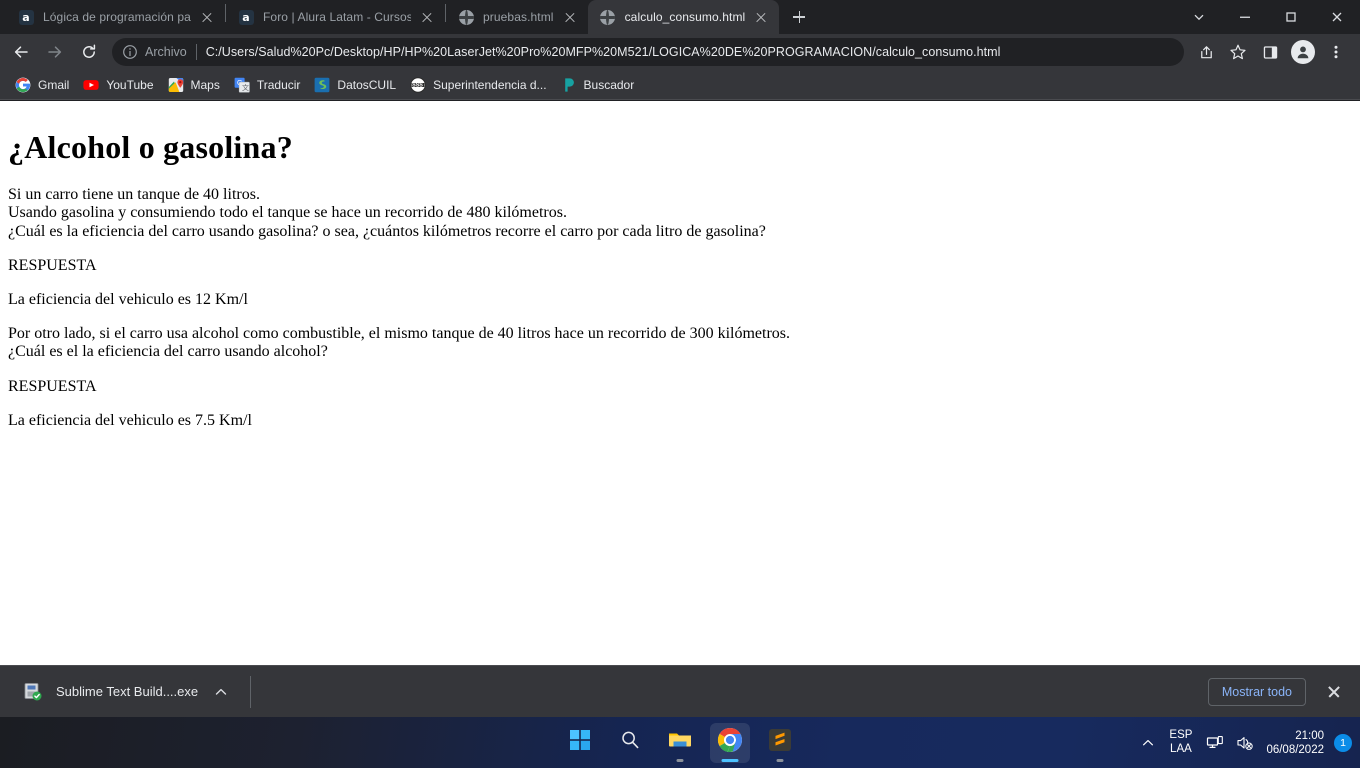  Describe the element at coordinates (128, 299) in the screenshot. I see `paragraph-line: La eficiencia del vehiculo es 12 Km/l` at that location.